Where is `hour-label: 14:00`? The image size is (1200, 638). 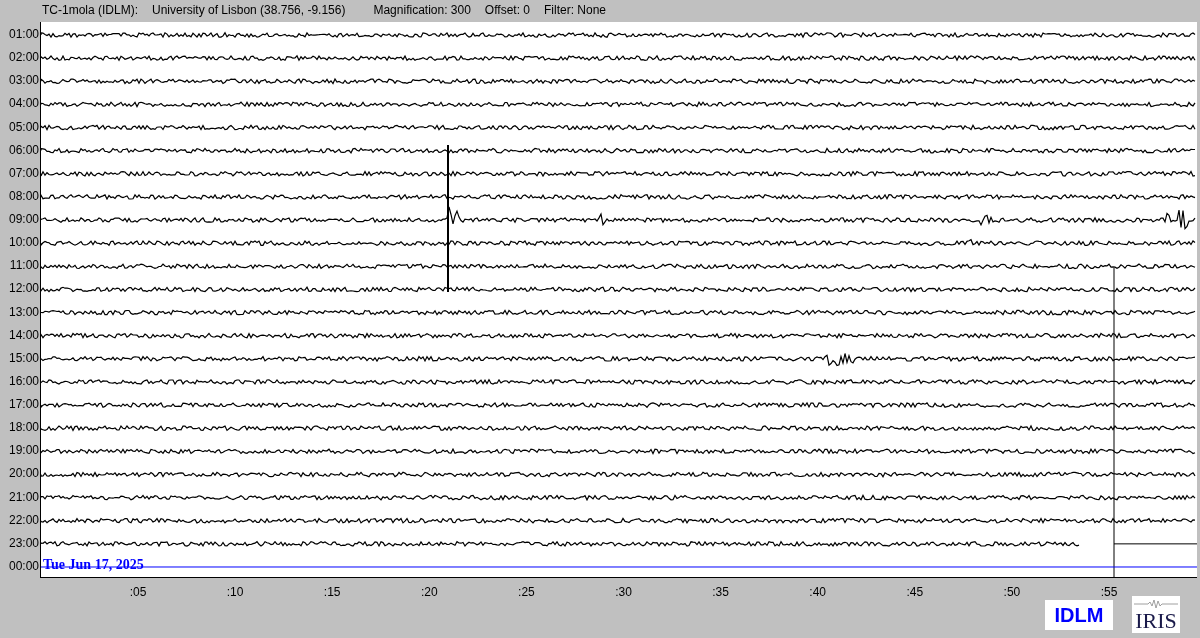 hour-label: 14:00 is located at coordinates (24, 335).